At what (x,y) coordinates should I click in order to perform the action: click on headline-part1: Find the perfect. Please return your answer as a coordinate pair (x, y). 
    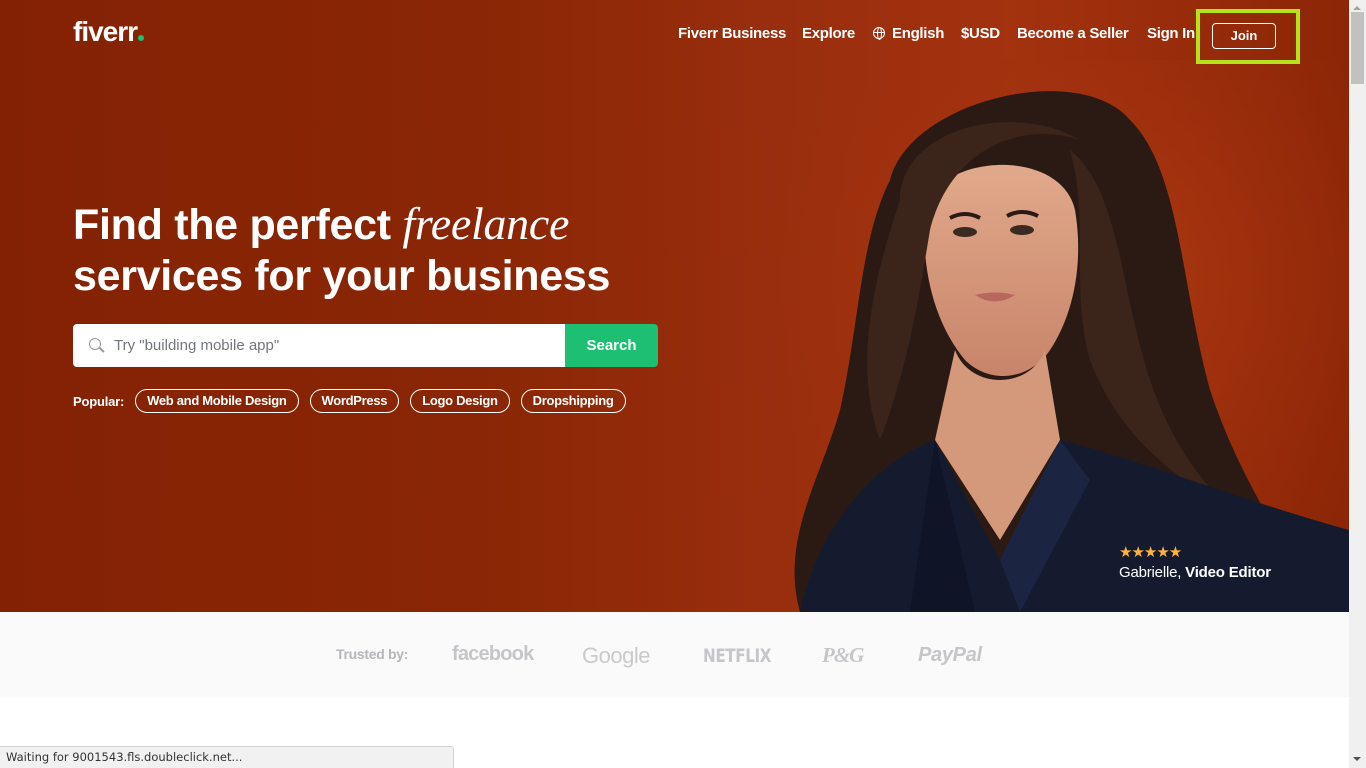
    Looking at the image, I should click on (238, 225).